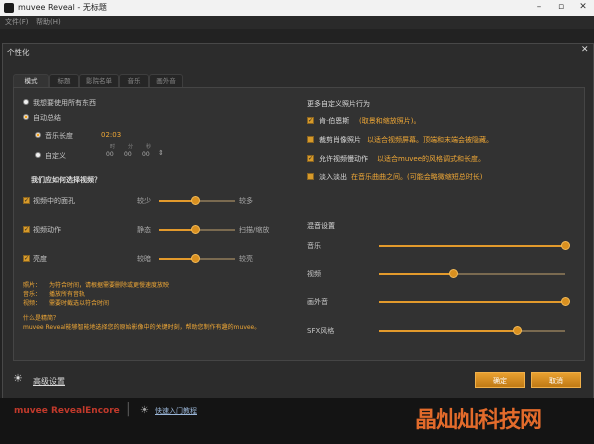 The height and width of the screenshot is (444, 594). Describe the element at coordinates (64, 103) in the screenshot. I see `radio-use-all-label: 我想要使用所有东西` at that location.